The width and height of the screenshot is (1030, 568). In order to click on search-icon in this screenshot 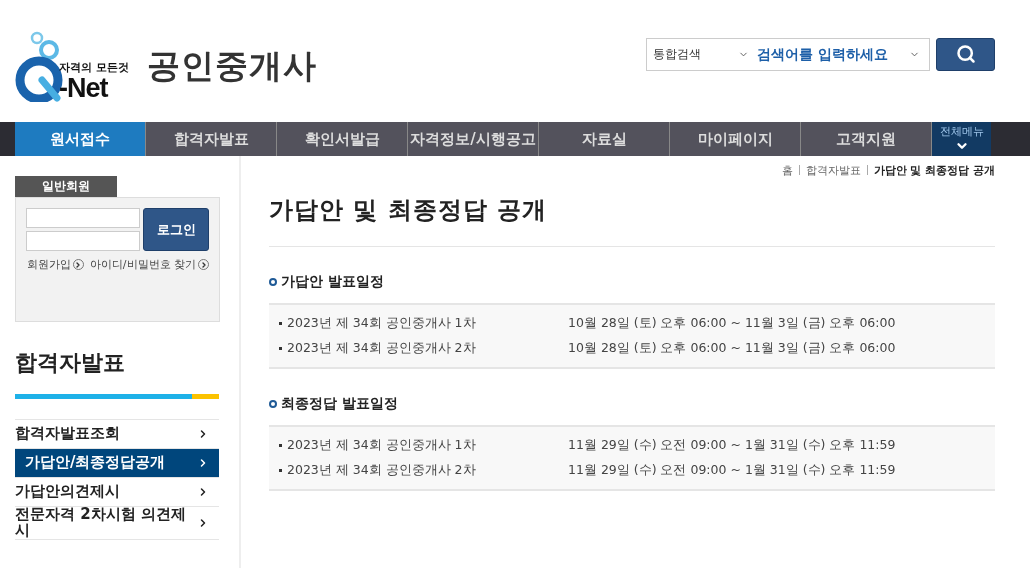, I will do `click(965, 54)`.